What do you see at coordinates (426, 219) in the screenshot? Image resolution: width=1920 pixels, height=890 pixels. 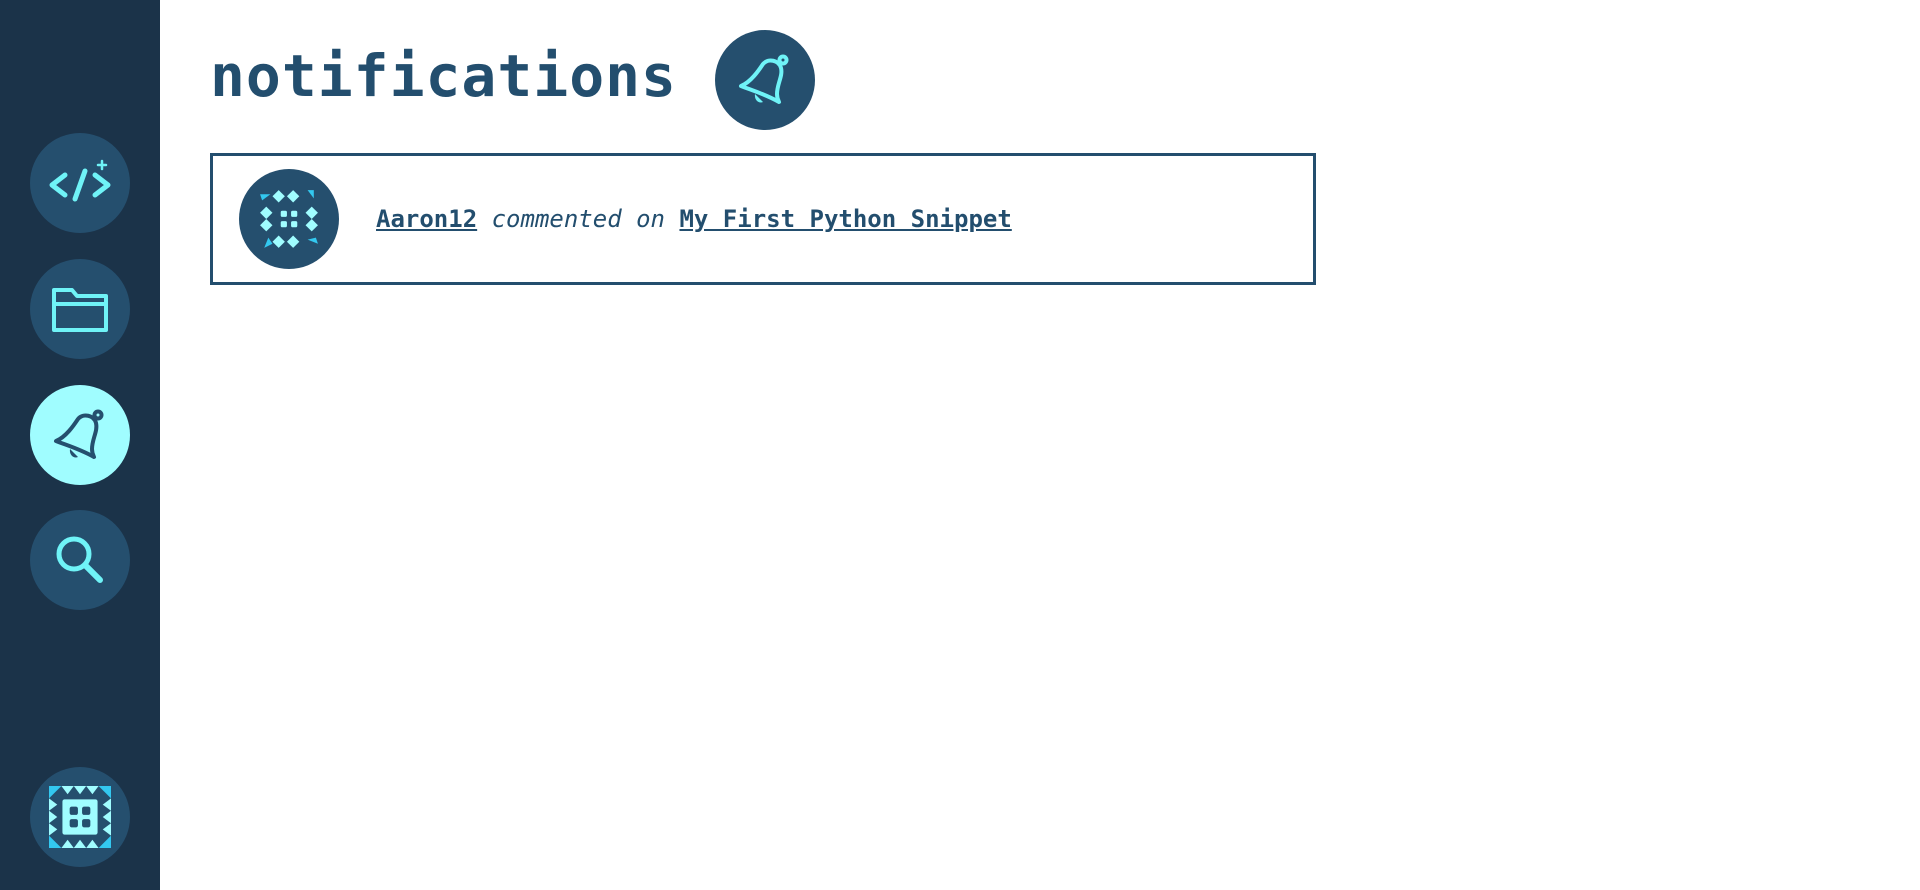 I see `notification-user-link: Aaron12` at bounding box center [426, 219].